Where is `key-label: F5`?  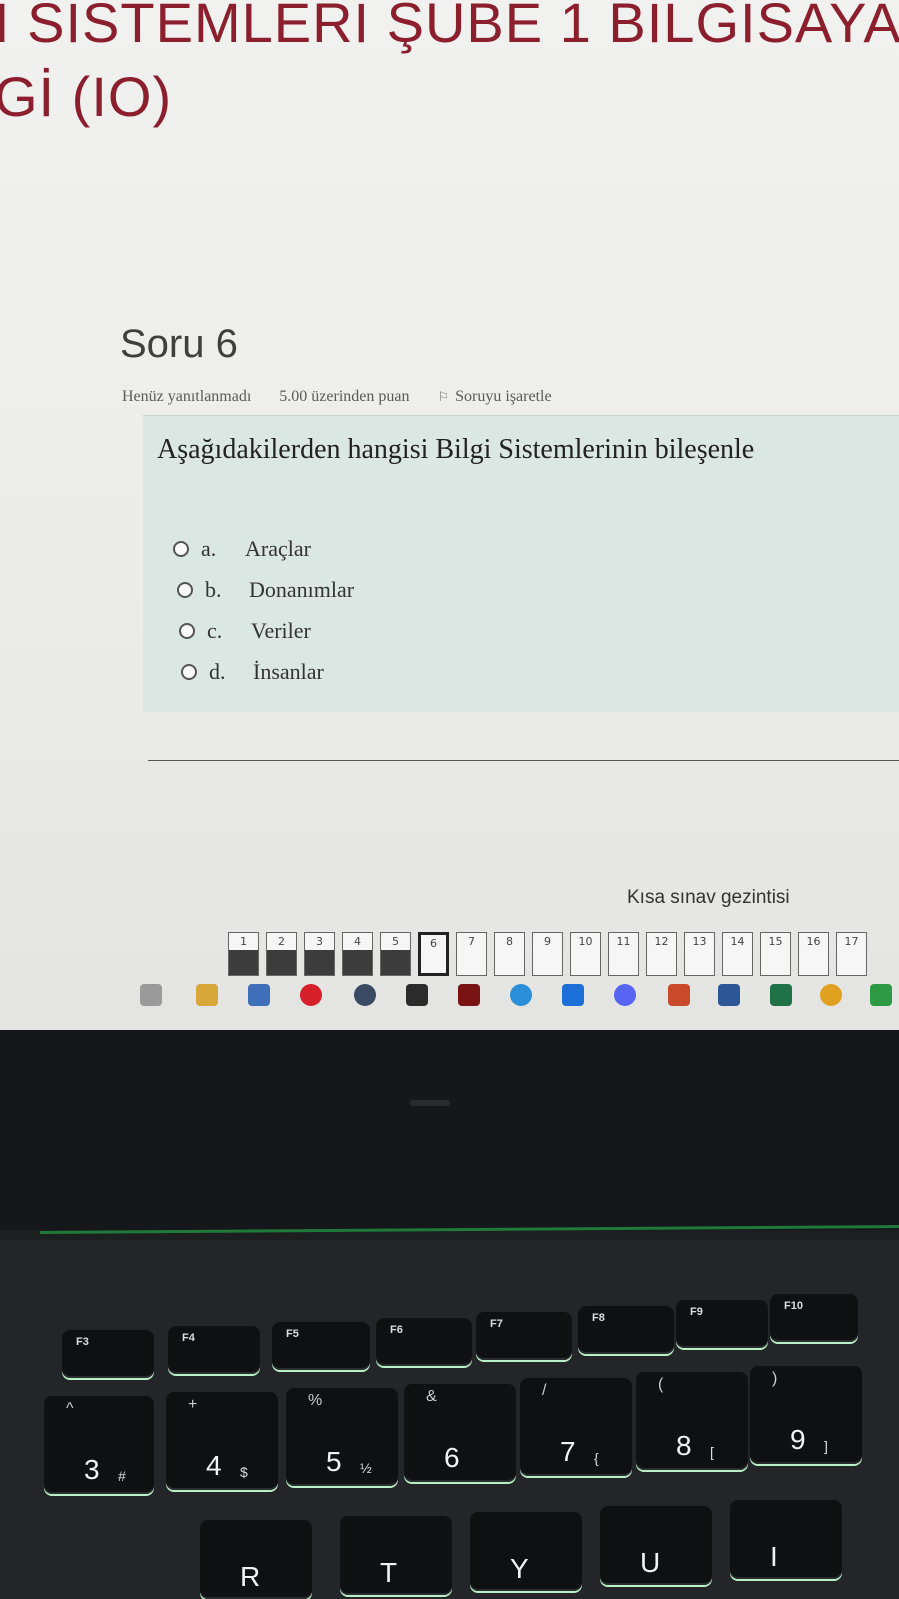 key-label: F5 is located at coordinates (292, 1334).